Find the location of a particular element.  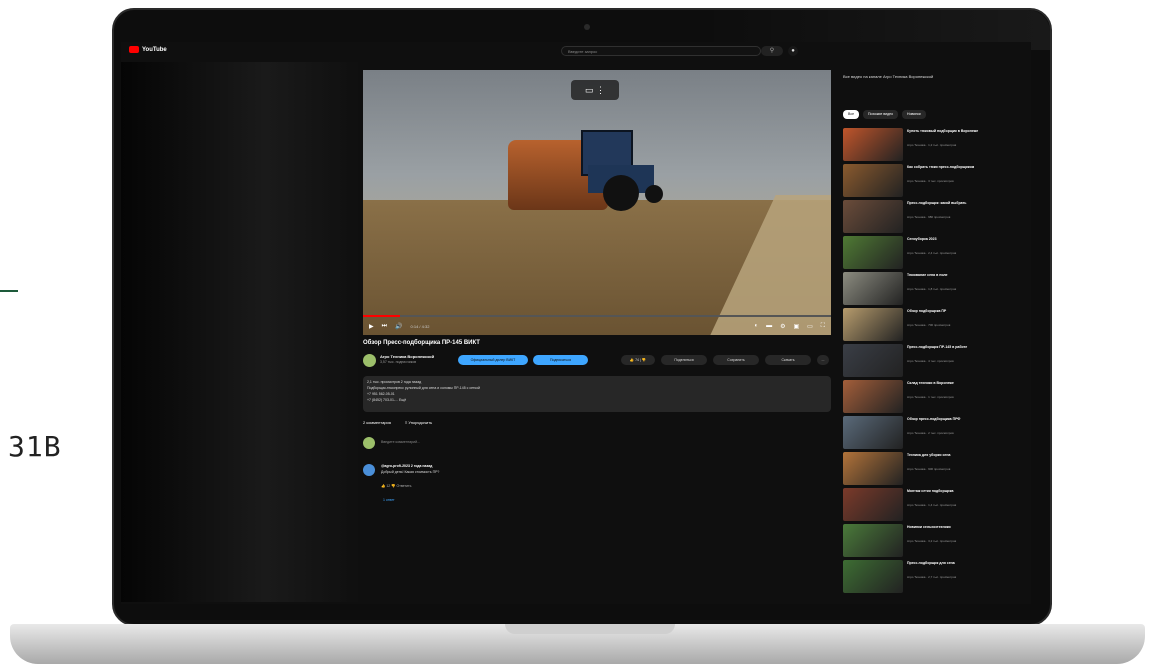

fullscreen-icon: ⛶ is located at coordinates (823, 326).